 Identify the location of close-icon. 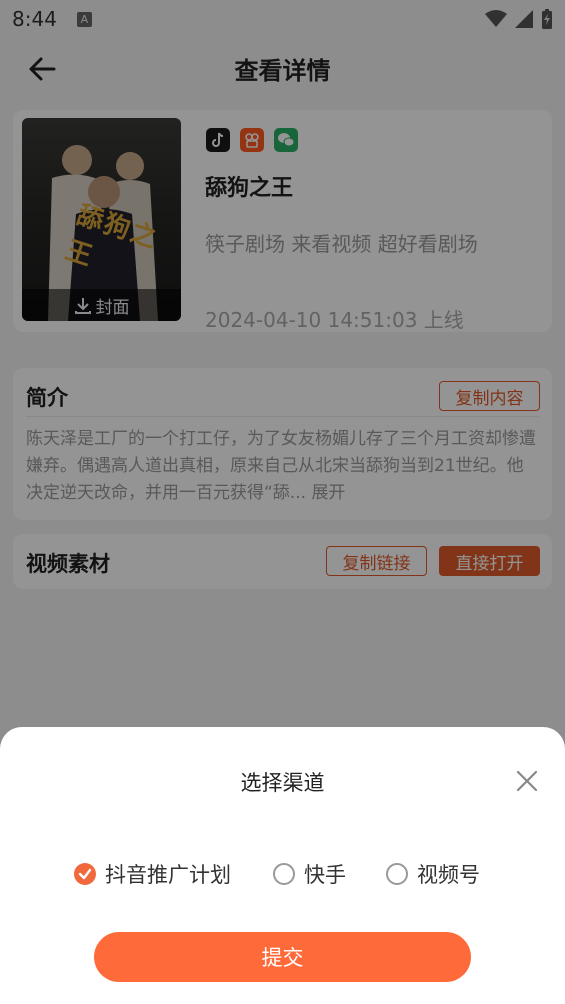
(527, 781).